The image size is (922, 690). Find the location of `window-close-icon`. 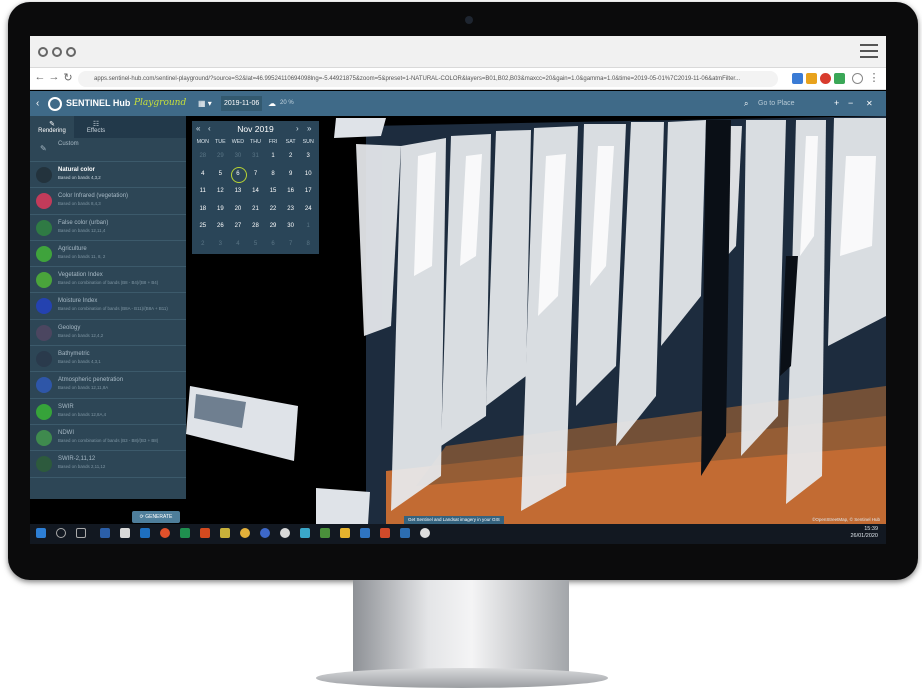

window-close-icon is located at coordinates (43, 52).